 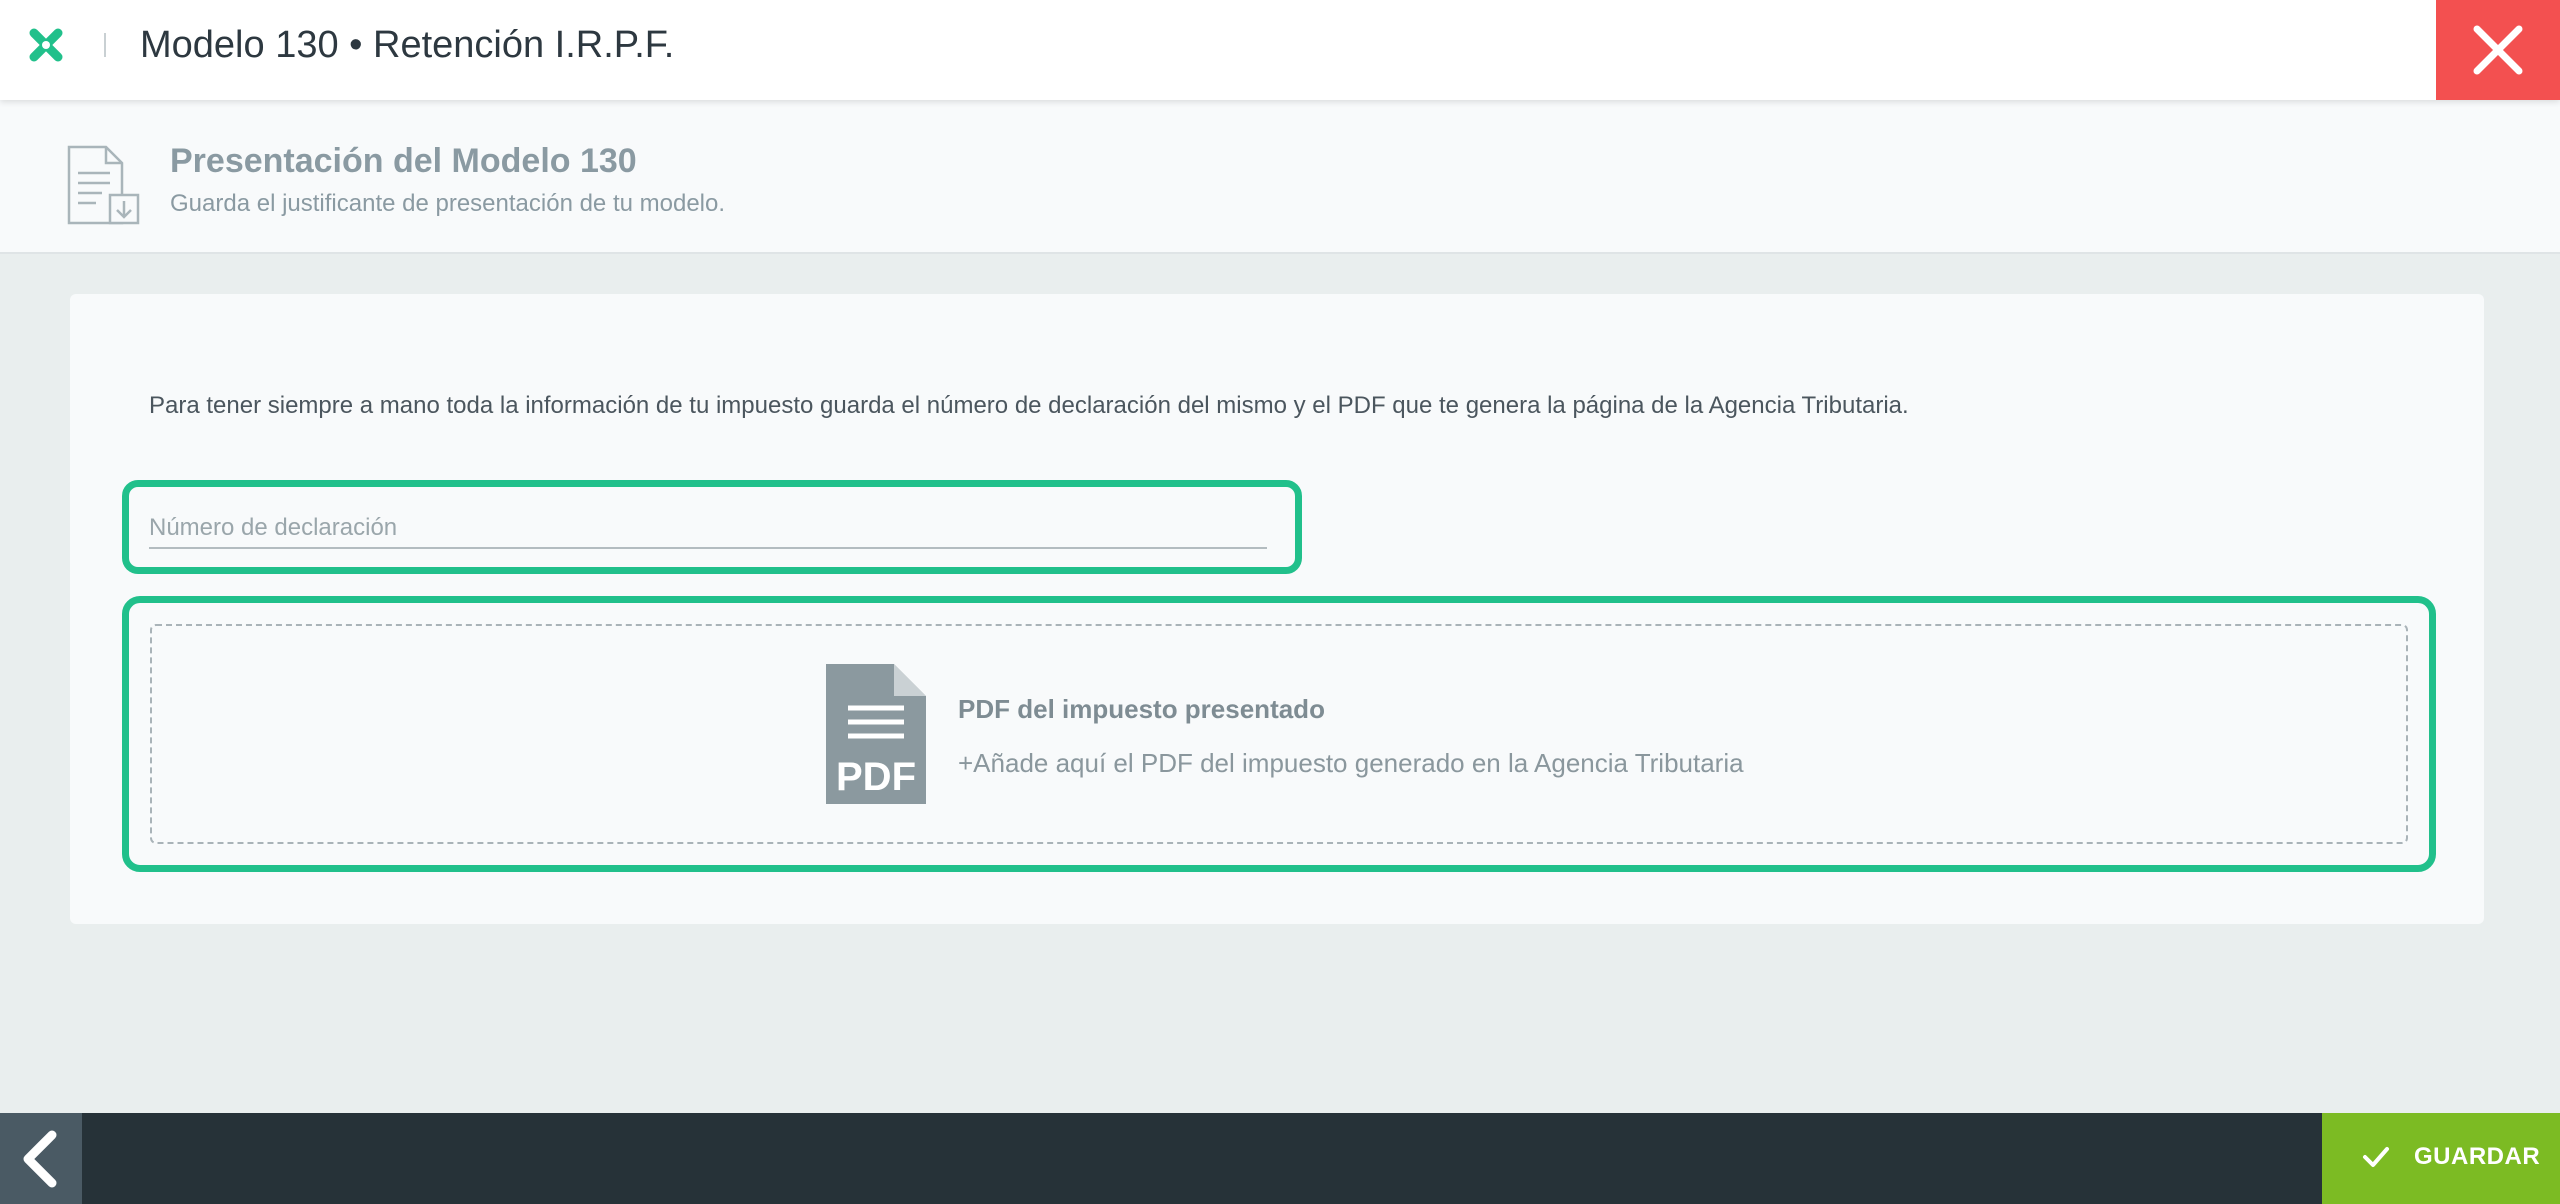 What do you see at coordinates (1280, 50) in the screenshot?
I see `top-bar: Modelo 130 • Retención I.R.P.F.` at bounding box center [1280, 50].